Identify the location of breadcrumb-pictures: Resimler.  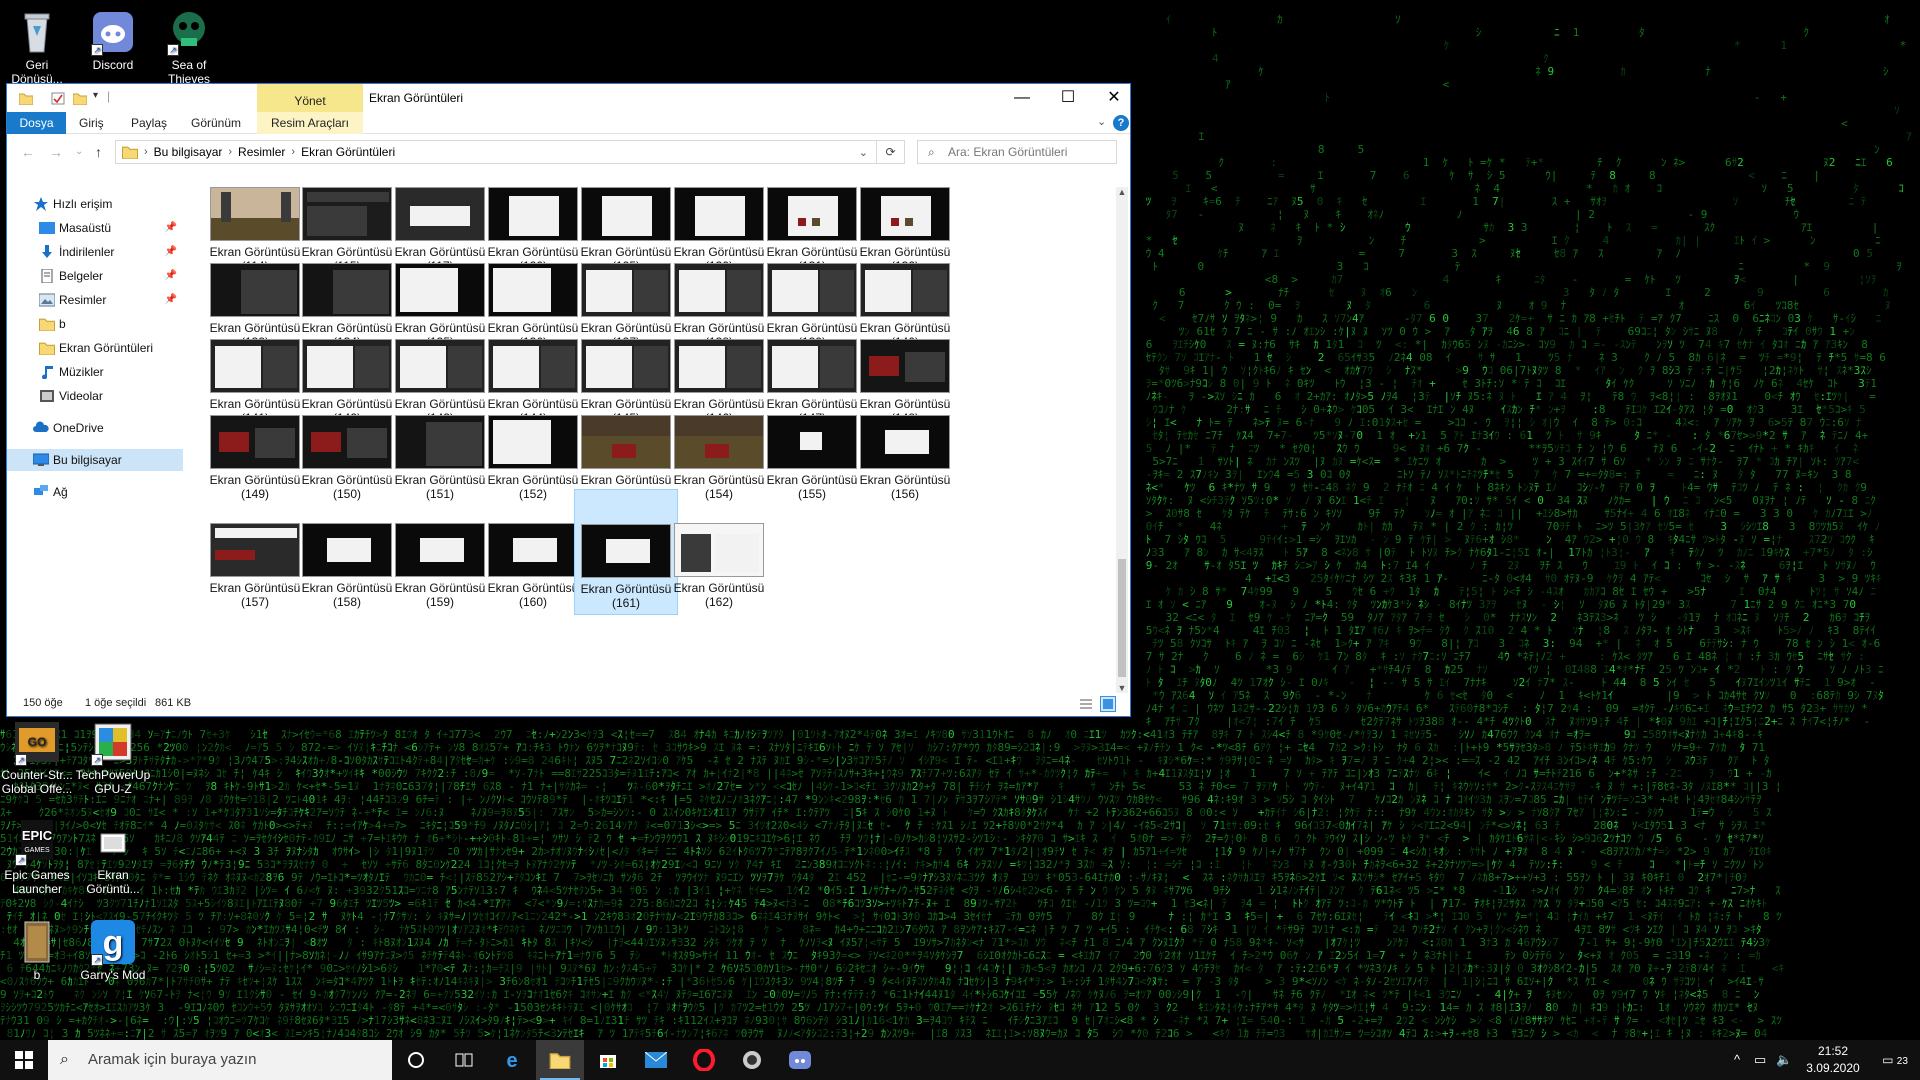
(261, 152).